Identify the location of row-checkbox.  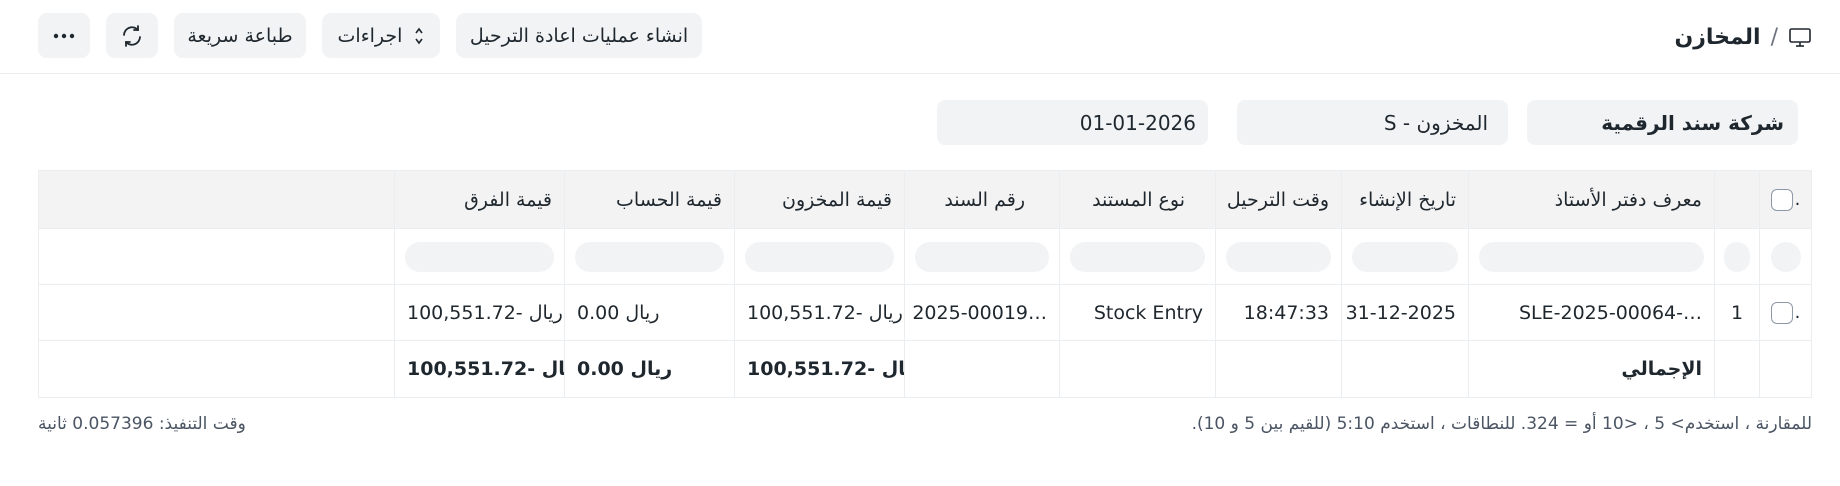
(1781, 312).